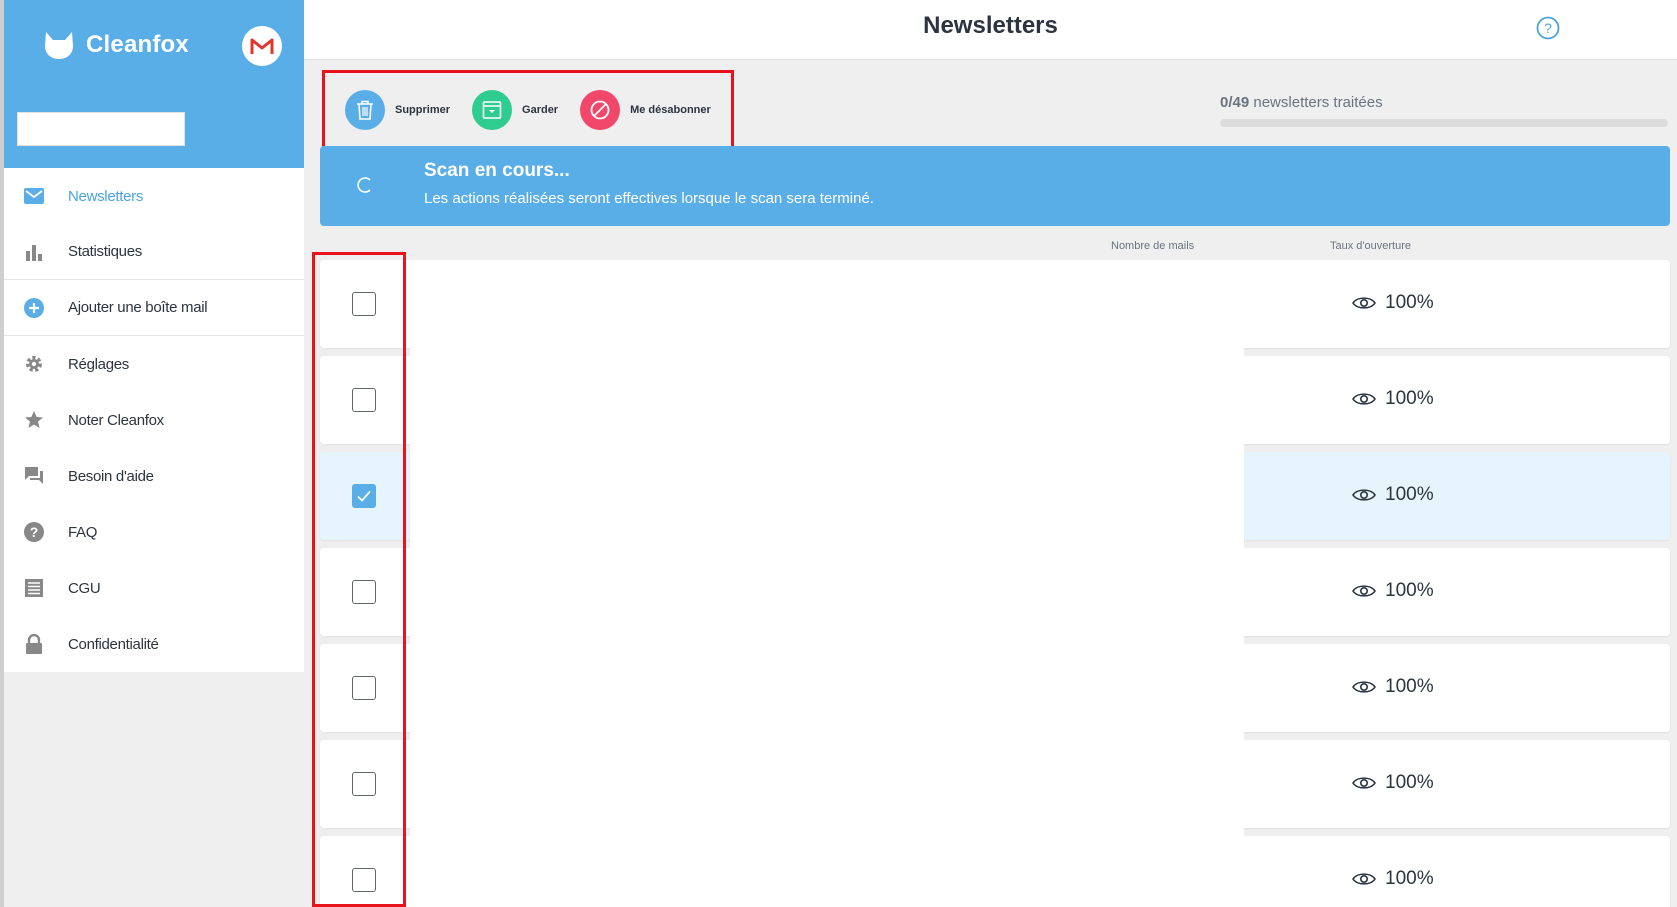 The height and width of the screenshot is (907, 1677). Describe the element at coordinates (59, 45) in the screenshot. I see `fox-logo-icon` at that location.